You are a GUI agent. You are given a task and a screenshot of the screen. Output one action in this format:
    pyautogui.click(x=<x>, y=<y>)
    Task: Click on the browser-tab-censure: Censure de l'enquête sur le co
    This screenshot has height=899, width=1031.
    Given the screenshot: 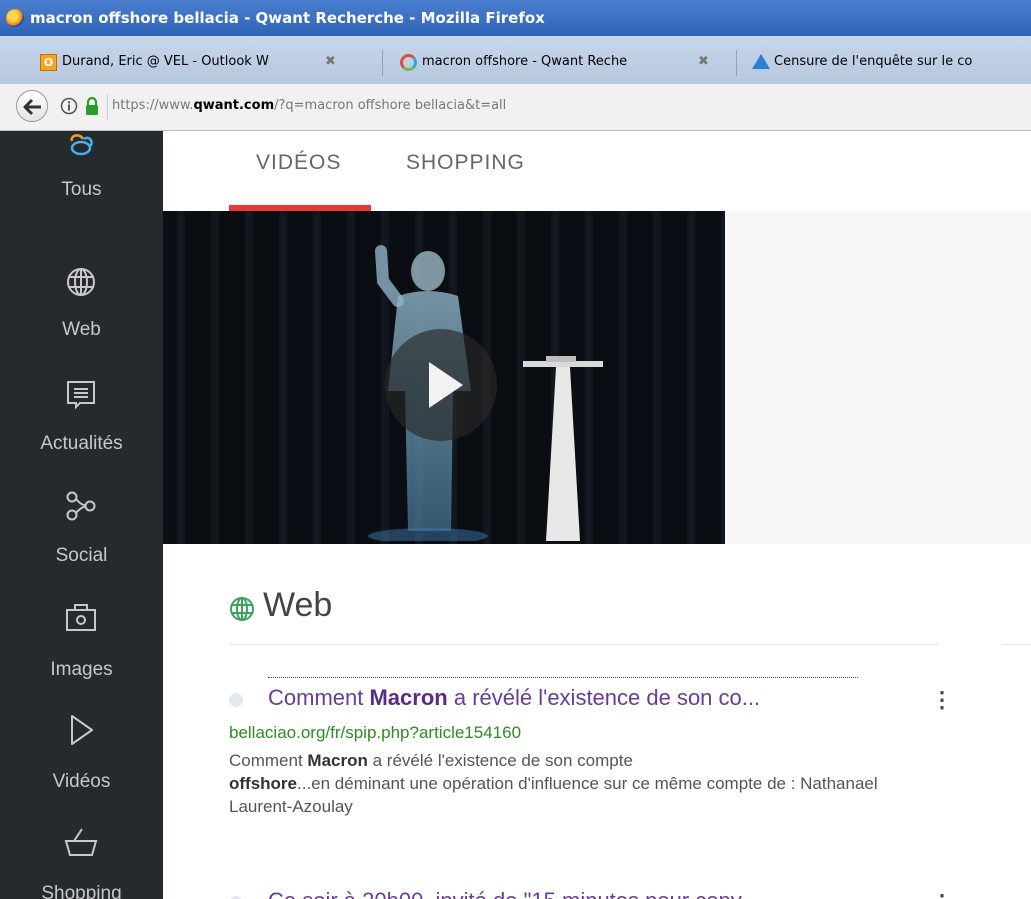 What is the action you would take?
    pyautogui.click(x=891, y=63)
    